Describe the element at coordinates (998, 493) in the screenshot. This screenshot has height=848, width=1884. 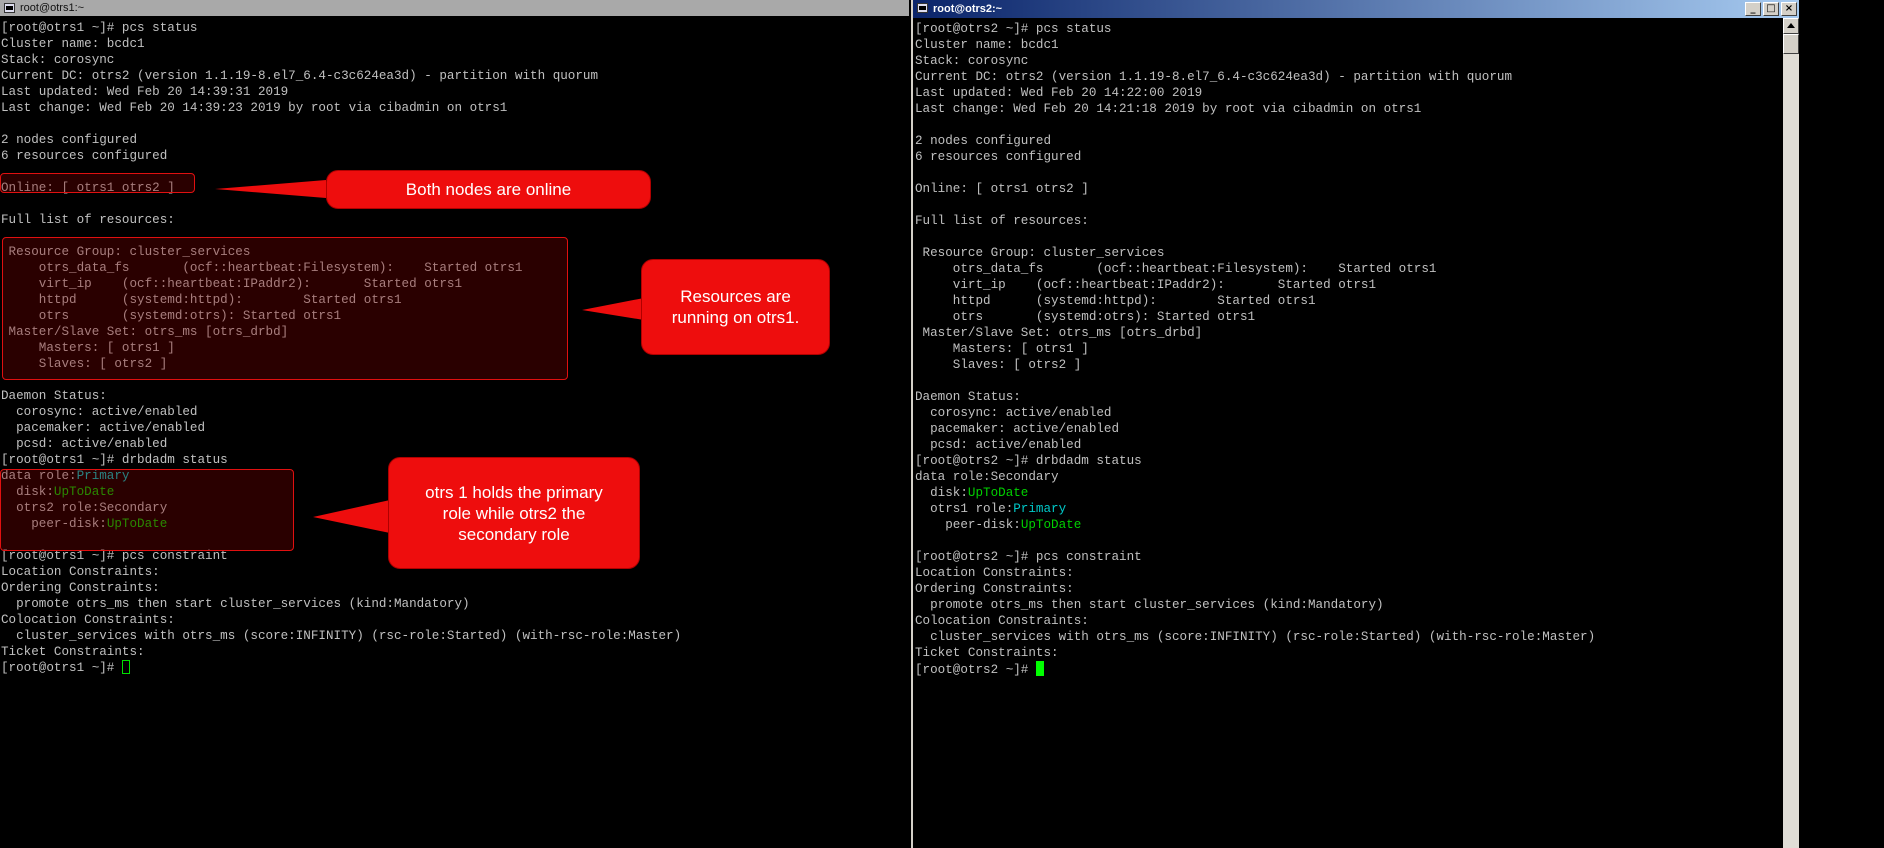
I see `drbd-disk-value: UpToDate` at that location.